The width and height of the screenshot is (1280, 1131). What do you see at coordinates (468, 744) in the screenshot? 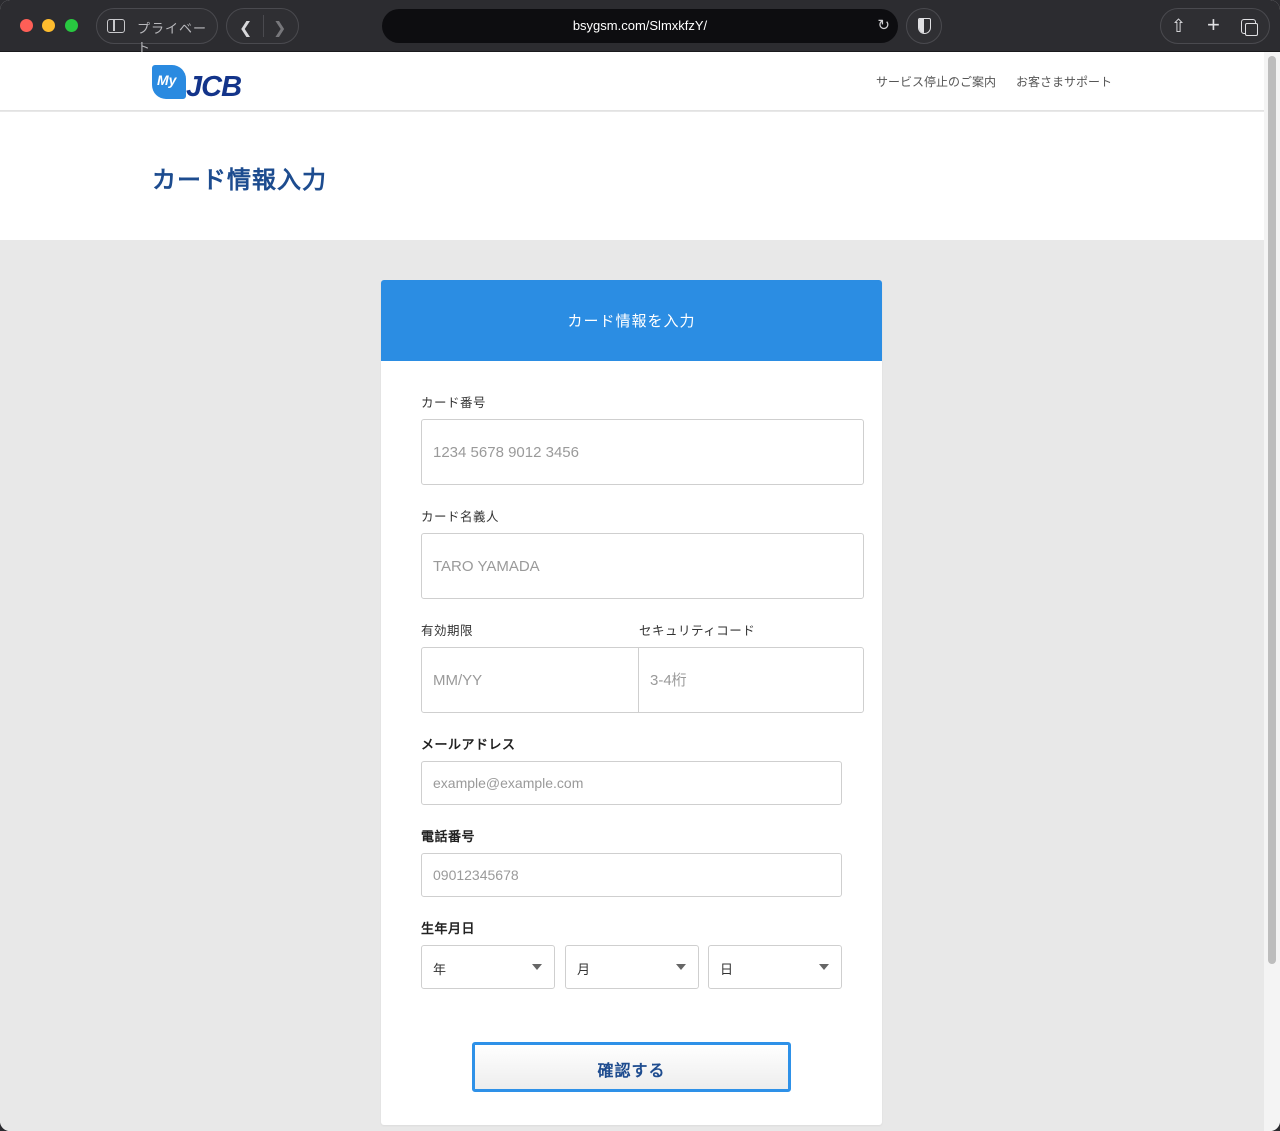
I see `email-label: メールアドレス` at bounding box center [468, 744].